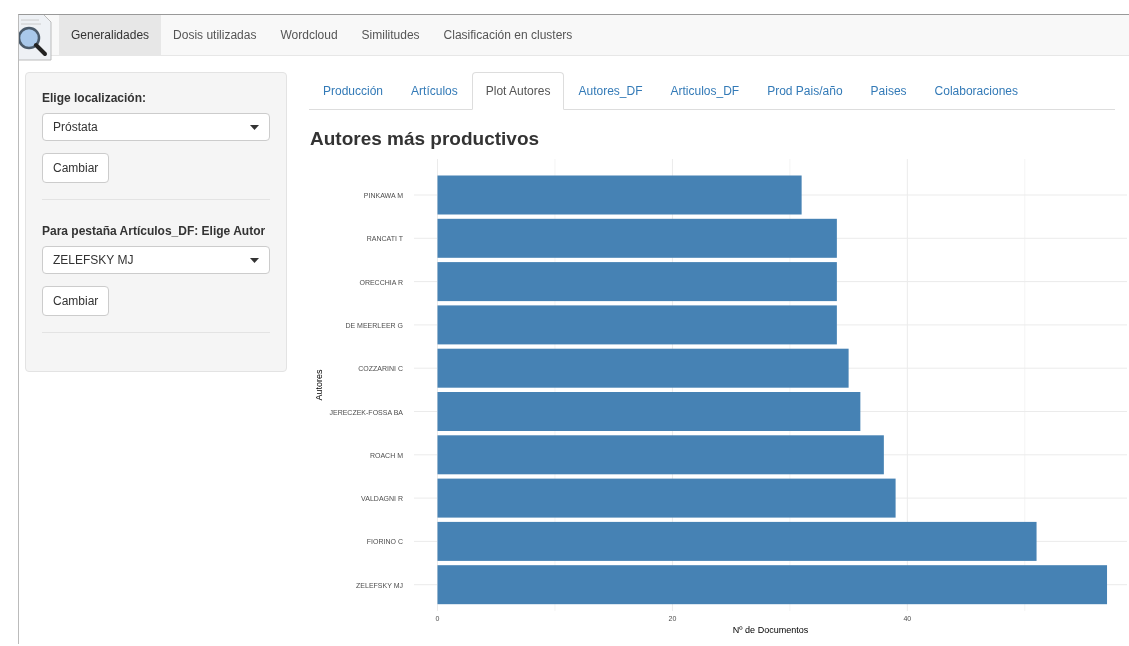 This screenshot has height=646, width=1129. I want to click on tab: Autores_DF, so click(610, 91).